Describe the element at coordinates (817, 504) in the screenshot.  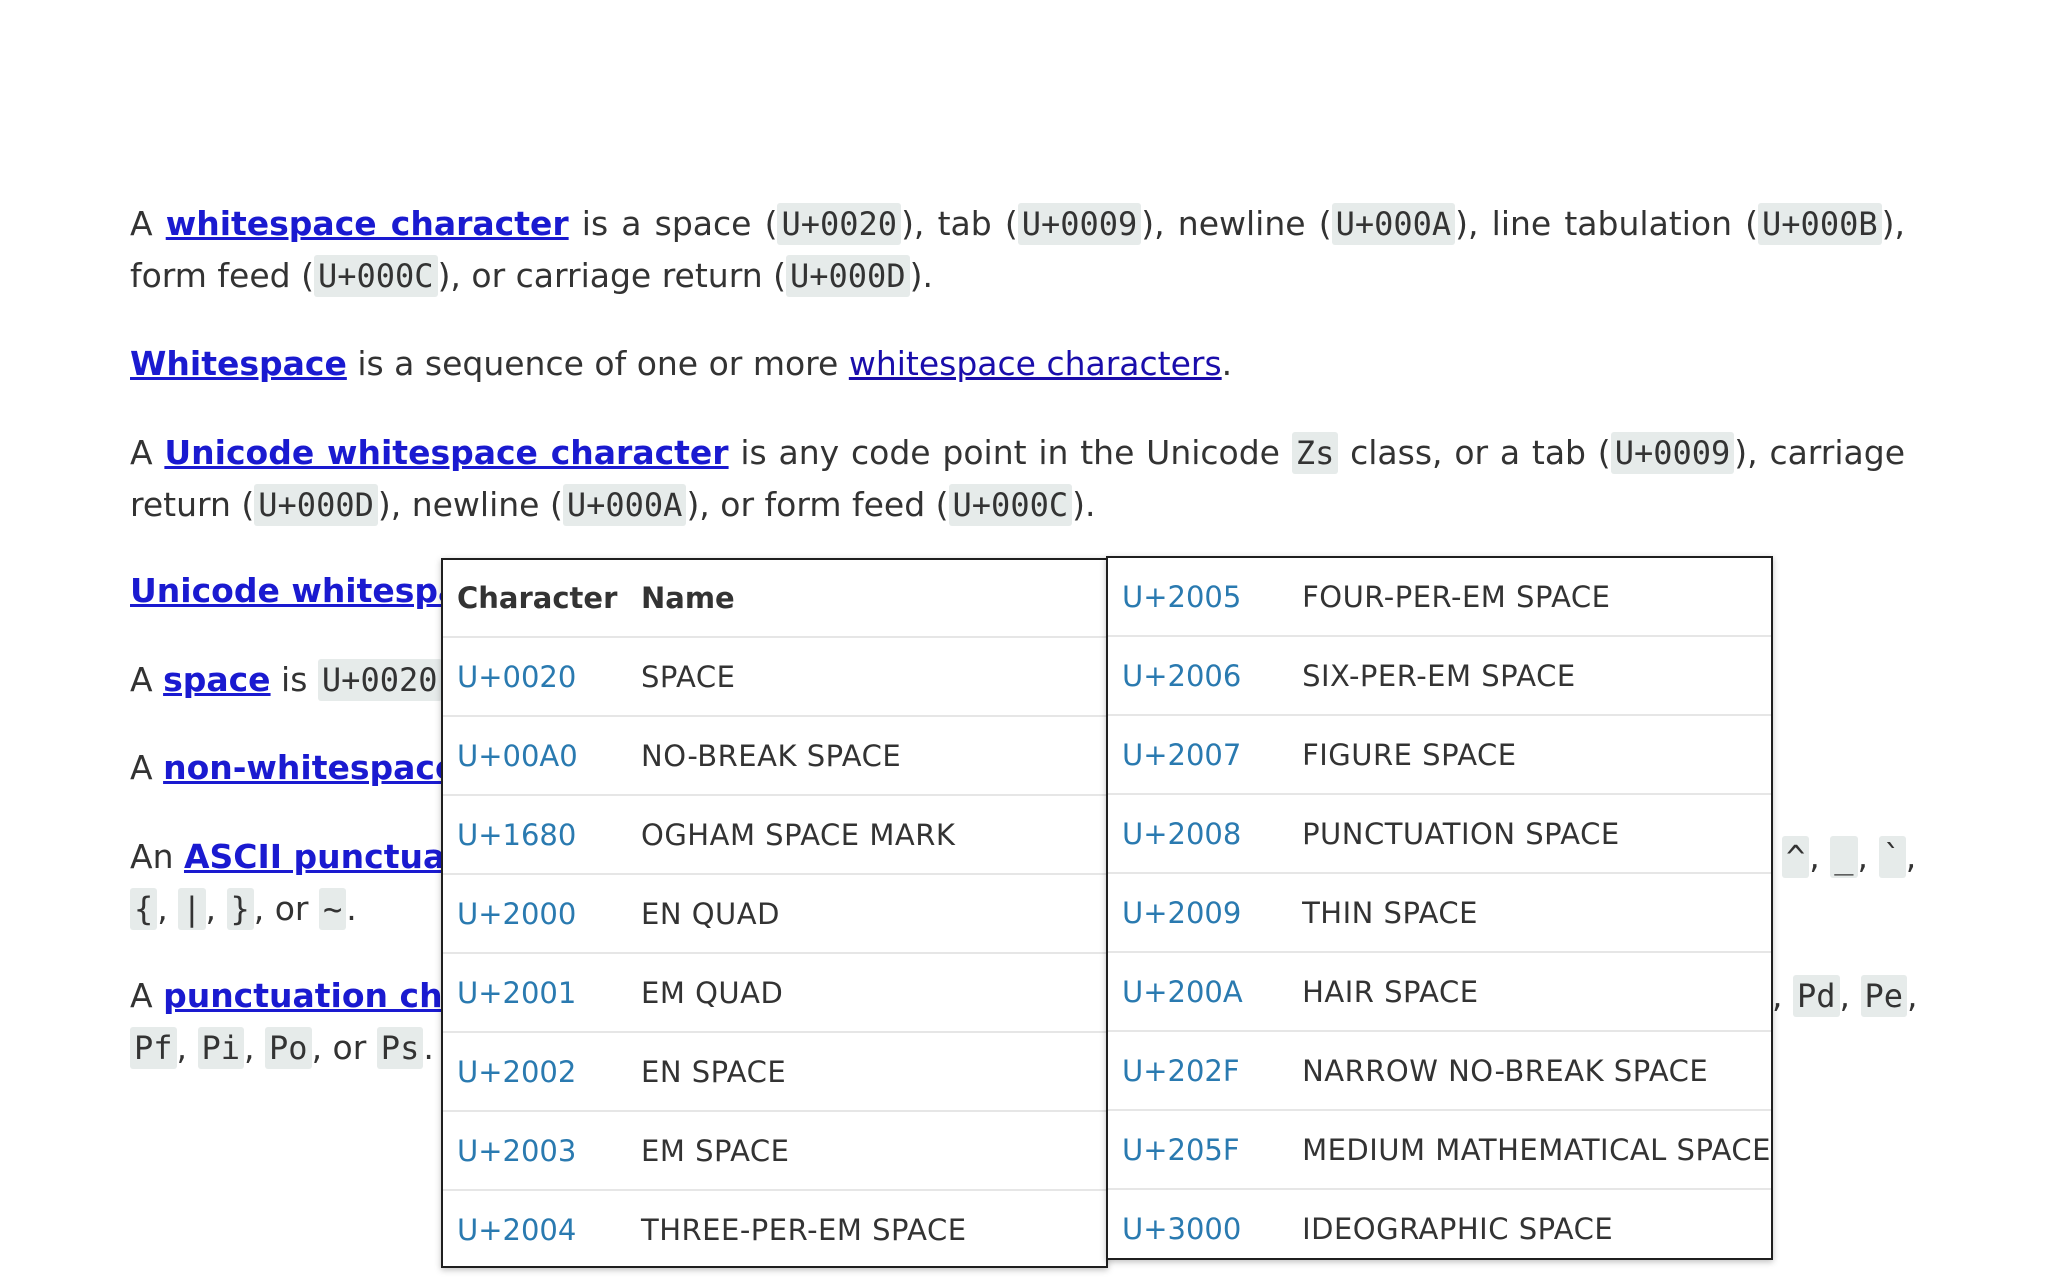
I see `text: ), or form feed (` at that location.